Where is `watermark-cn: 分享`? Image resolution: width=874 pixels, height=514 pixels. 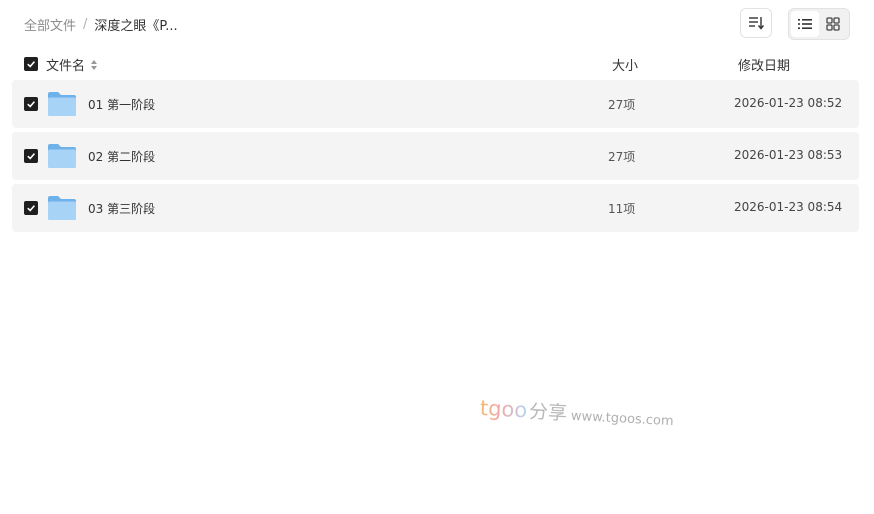 watermark-cn: 分享 is located at coordinates (548, 412).